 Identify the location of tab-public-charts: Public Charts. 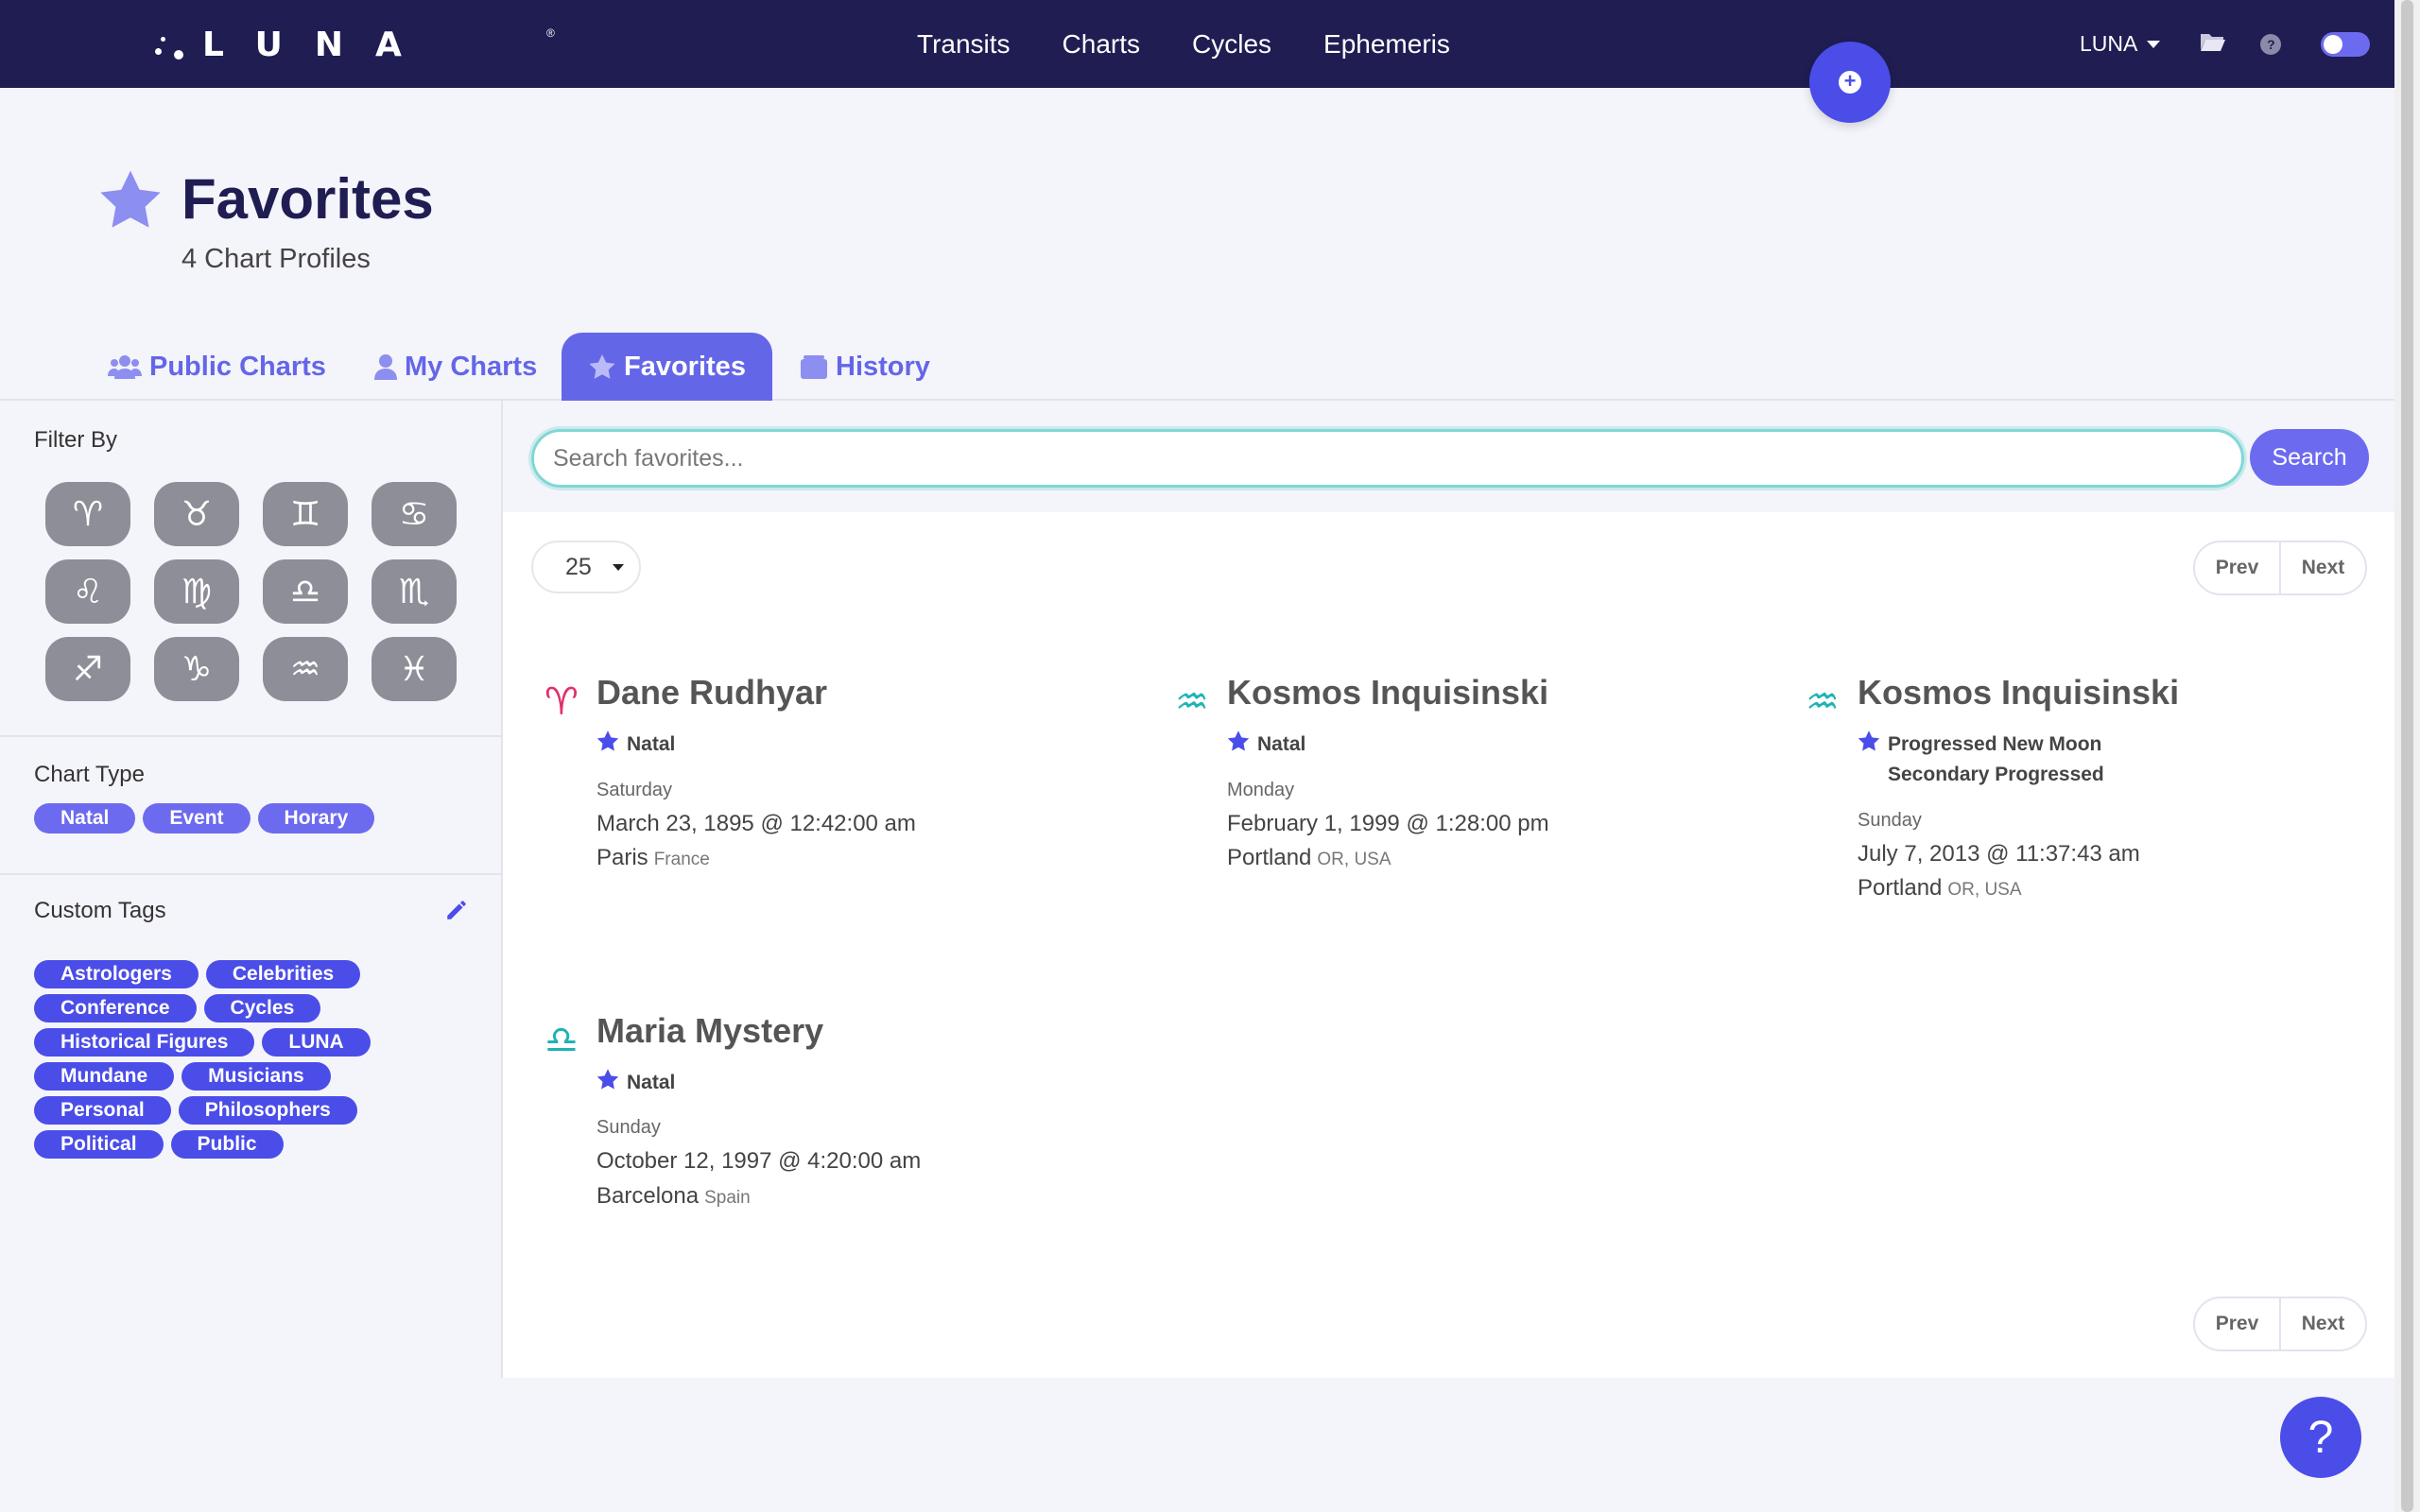
(217, 367).